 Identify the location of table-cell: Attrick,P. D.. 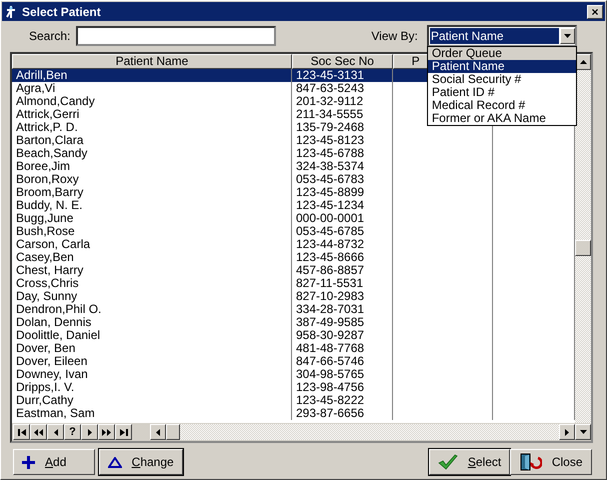
(152, 127).